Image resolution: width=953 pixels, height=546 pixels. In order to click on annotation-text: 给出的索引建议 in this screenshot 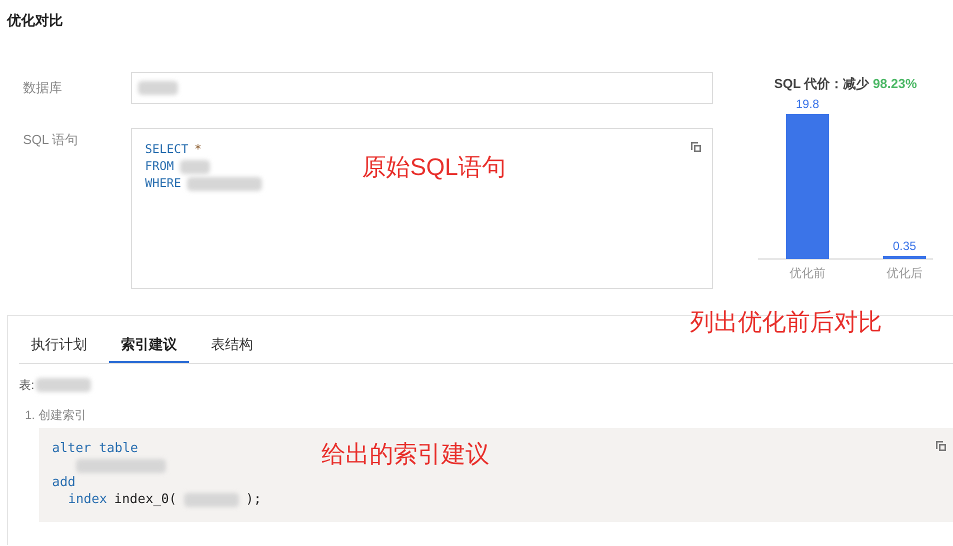, I will do `click(405, 455)`.